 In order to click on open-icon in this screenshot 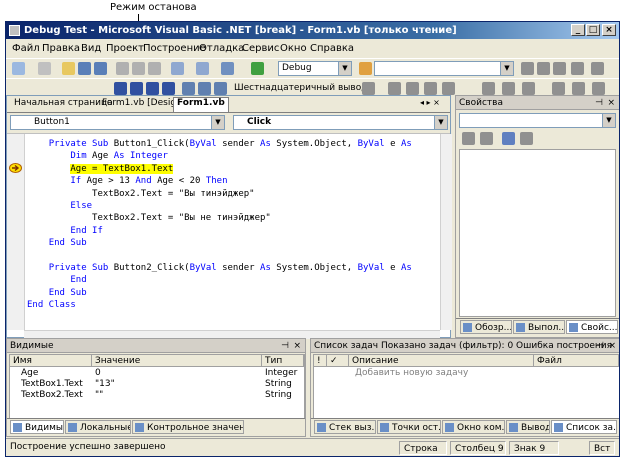, I will do `click(68, 68)`.